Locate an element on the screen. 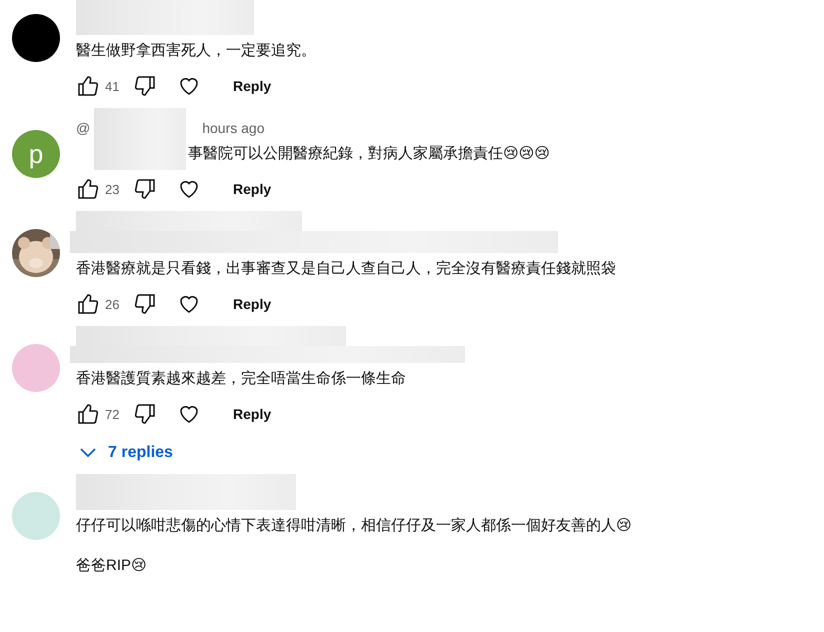  comment-text: 爸爸RIP😢 is located at coordinates (111, 566).